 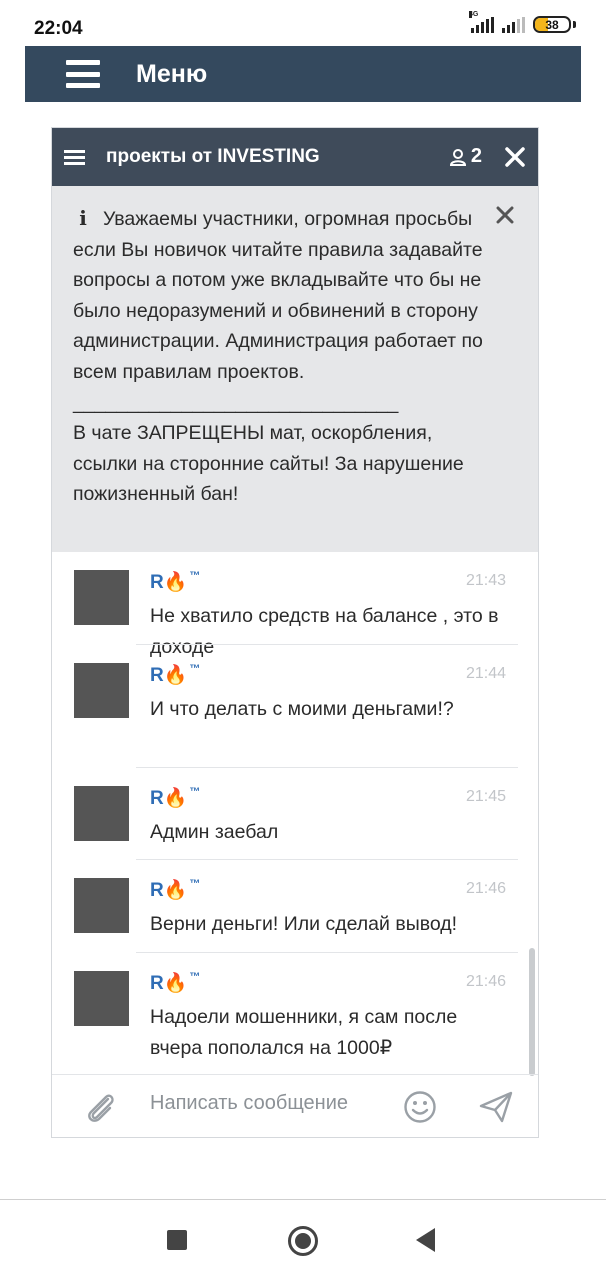 I want to click on message-item: R🔥 ™ 21:45 Админ заебал, so click(x=295, y=814).